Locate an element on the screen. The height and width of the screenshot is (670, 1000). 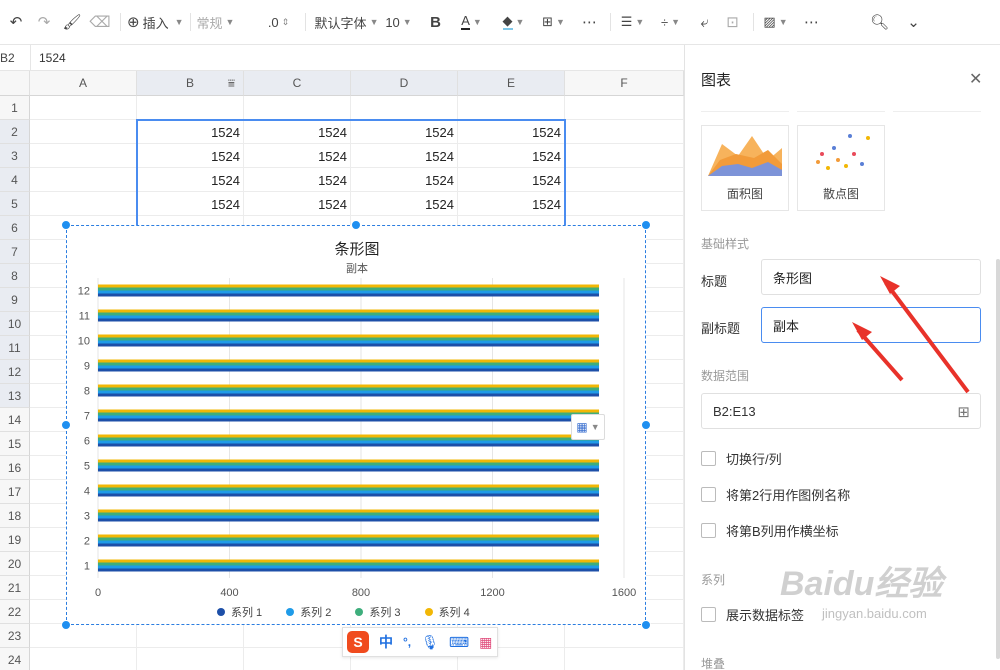
borders-button: ⊞ ▼ is located at coordinates (554, 22).